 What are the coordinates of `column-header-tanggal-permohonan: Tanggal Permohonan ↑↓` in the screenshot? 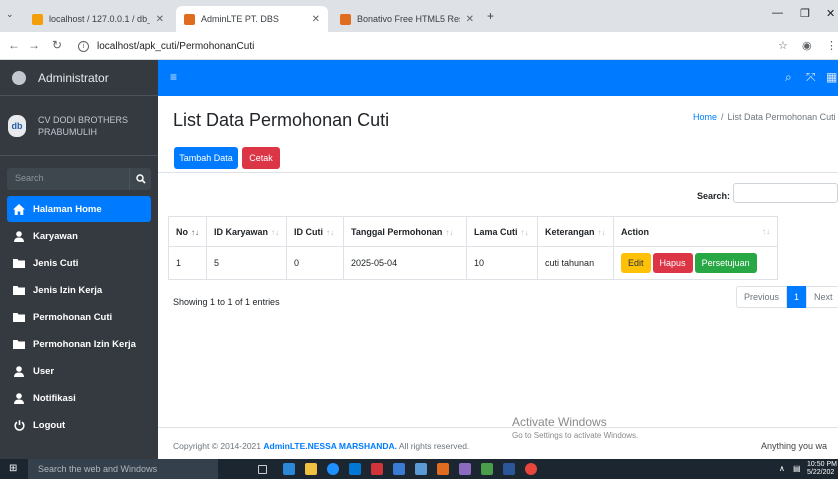 It's located at (405, 231).